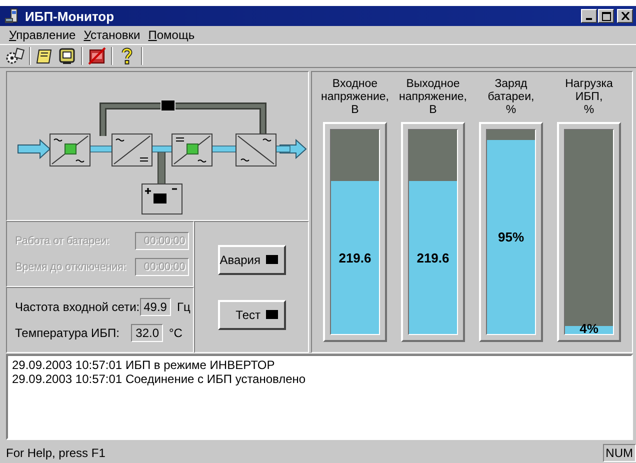 The image size is (636, 463). I want to click on value-field: 49.9, so click(155, 307).